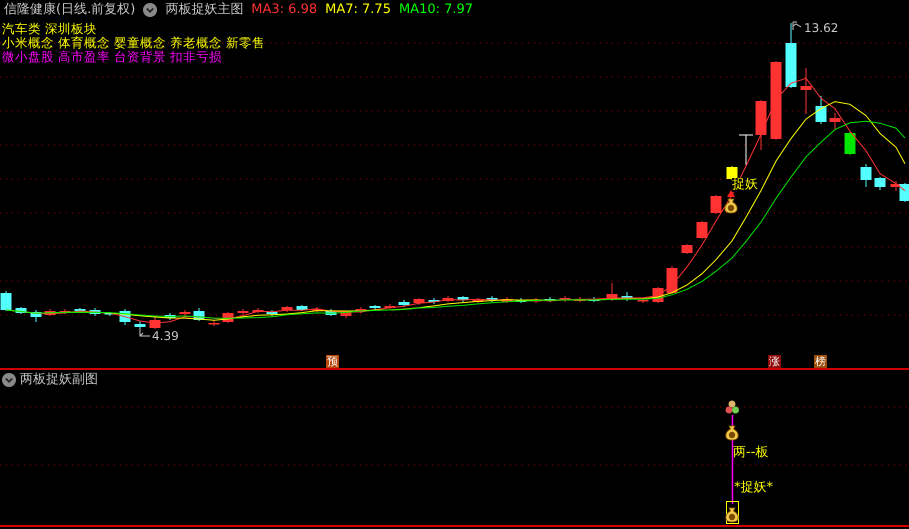 The image size is (909, 529). Describe the element at coordinates (204, 10) in the screenshot. I see `indicator-name: 两板捉妖主图` at that location.